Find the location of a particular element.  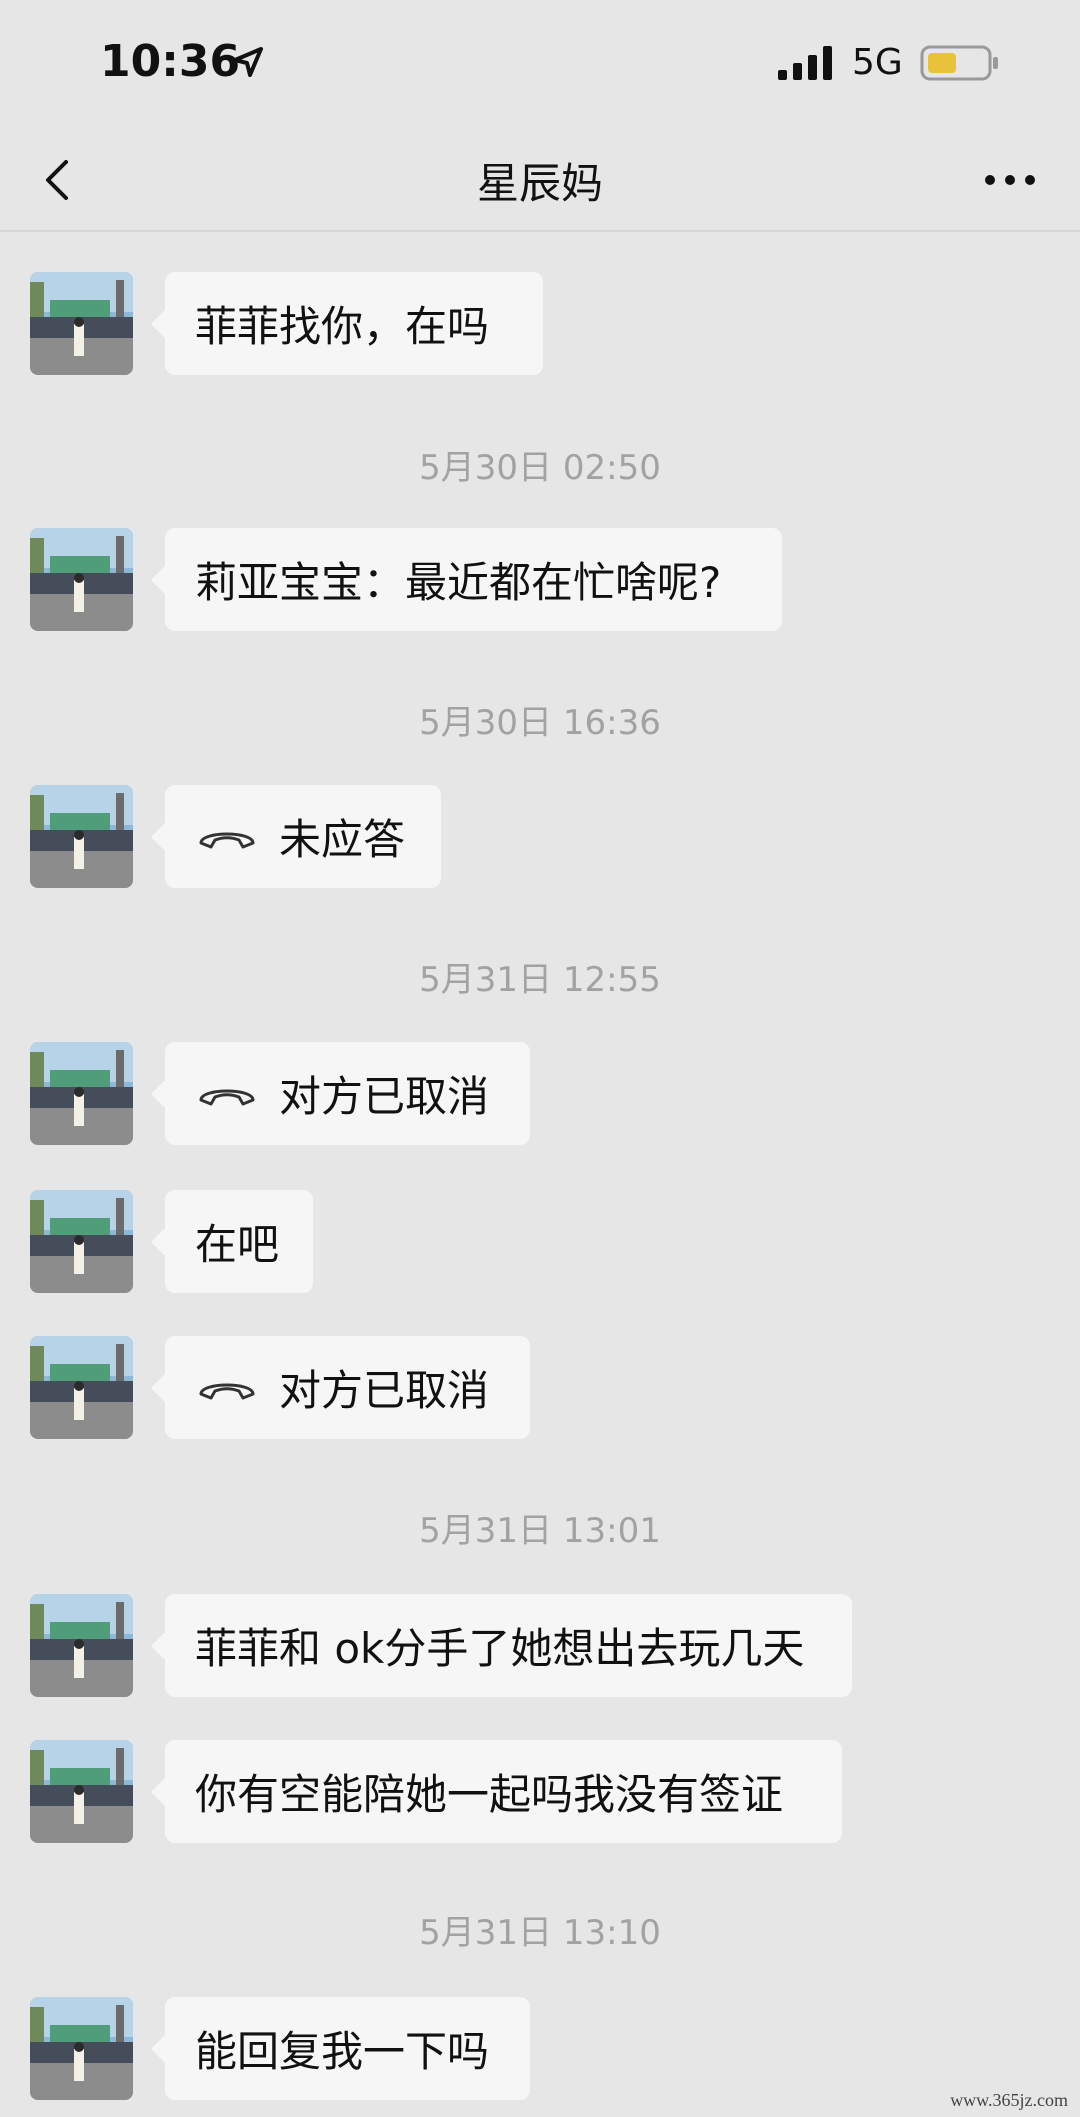

watermark: www.365jz.com is located at coordinates (1009, 2100).